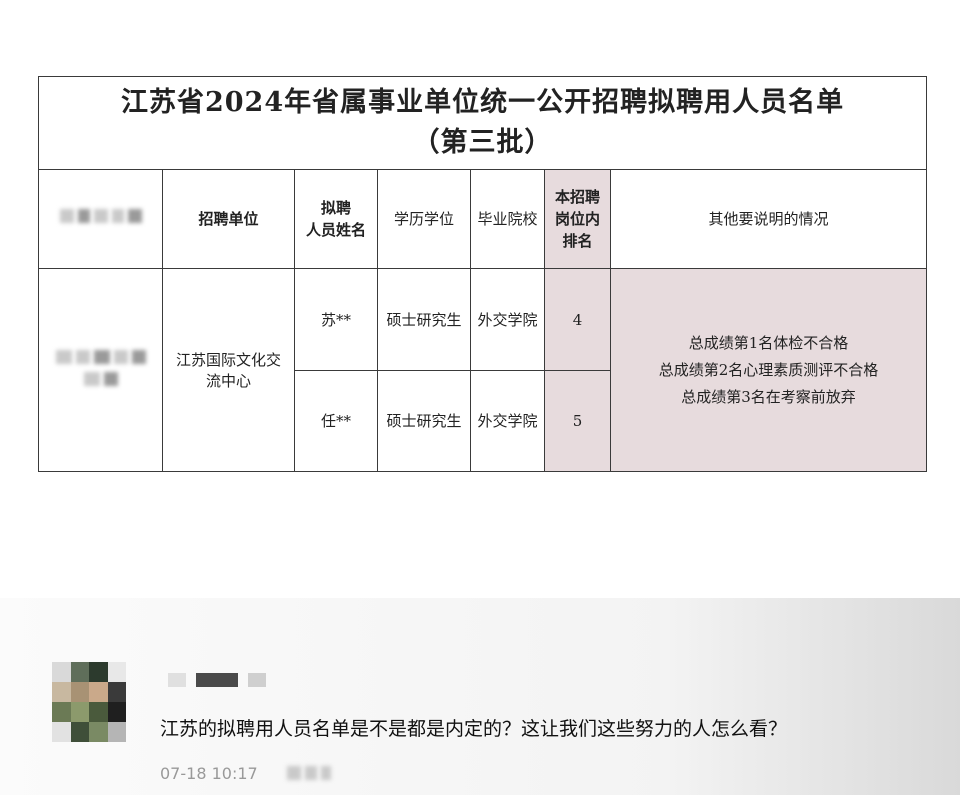 The width and height of the screenshot is (960, 795). I want to click on comment-timestamp: 07-18 10:17, so click(209, 773).